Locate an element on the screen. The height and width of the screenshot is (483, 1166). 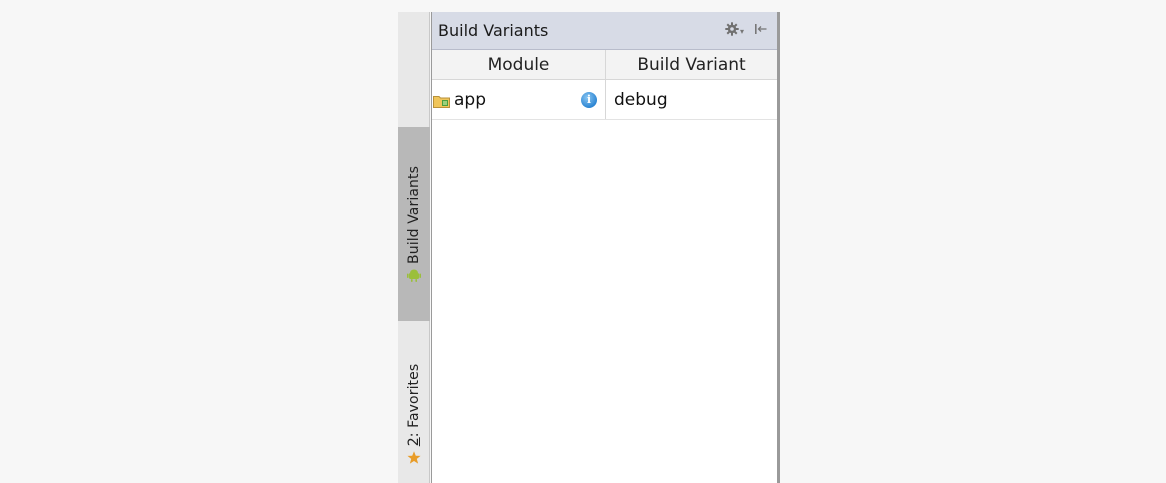
build-variants-table: Module Build Variant app i debug is located at coordinates (604, 85).